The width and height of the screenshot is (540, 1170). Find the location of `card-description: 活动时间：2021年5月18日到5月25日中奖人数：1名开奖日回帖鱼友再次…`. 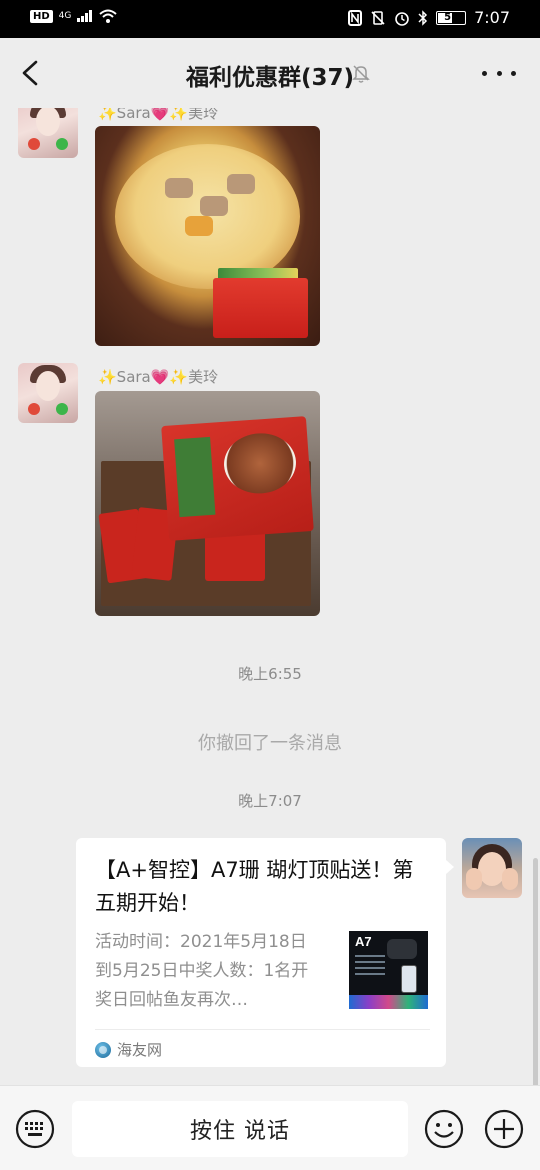

card-description: 活动时间：2021年5月18日到5月25日中奖人数：1名开奖日回帖鱼友再次… is located at coordinates (202, 971).